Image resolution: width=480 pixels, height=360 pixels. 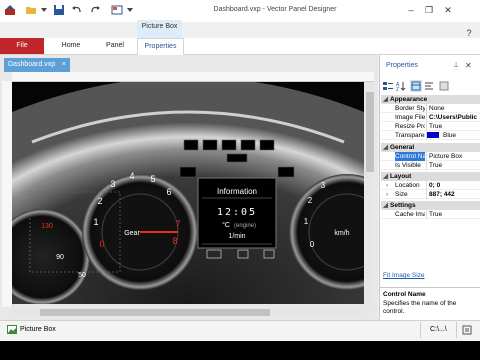 What do you see at coordinates (22, 46) in the screenshot?
I see `tab-file: File` at bounding box center [22, 46].